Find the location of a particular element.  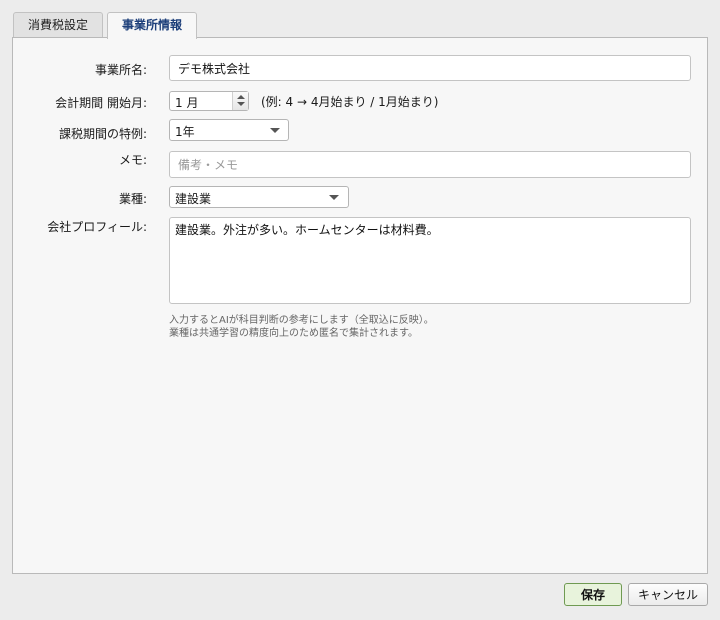

chevron-down-icon is located at coordinates (241, 104).